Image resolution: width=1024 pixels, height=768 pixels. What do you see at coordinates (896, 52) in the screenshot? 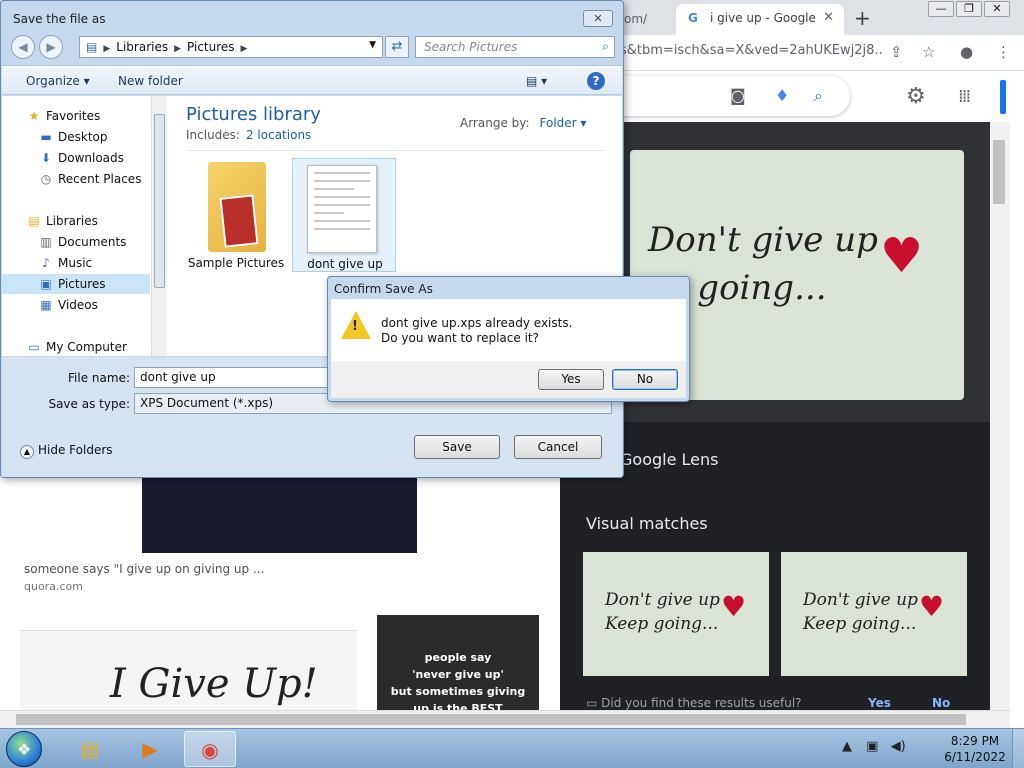
I see `share-icon: ⇪` at bounding box center [896, 52].